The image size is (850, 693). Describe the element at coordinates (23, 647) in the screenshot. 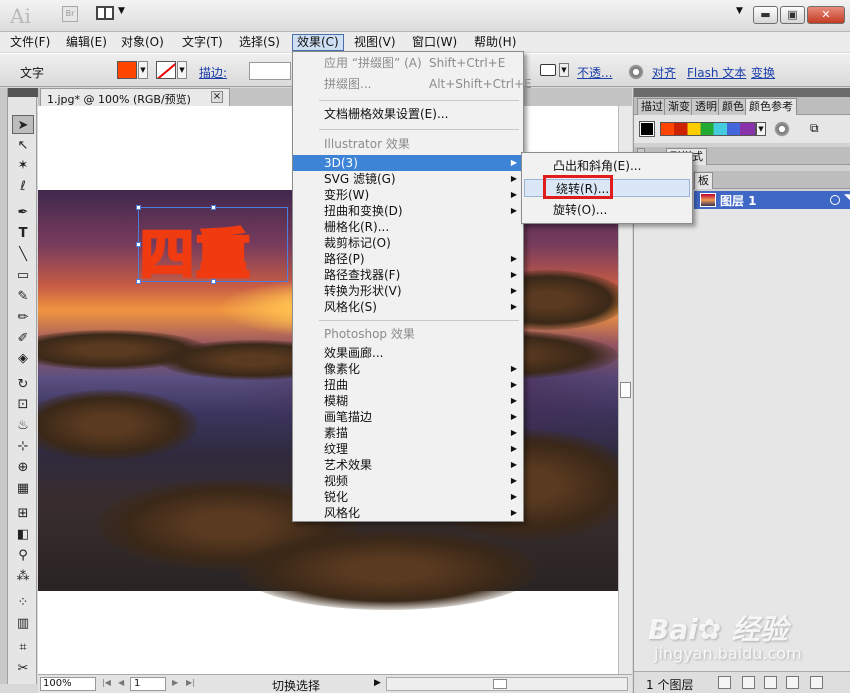

I see `artboard-tool-icon: ⌗` at that location.